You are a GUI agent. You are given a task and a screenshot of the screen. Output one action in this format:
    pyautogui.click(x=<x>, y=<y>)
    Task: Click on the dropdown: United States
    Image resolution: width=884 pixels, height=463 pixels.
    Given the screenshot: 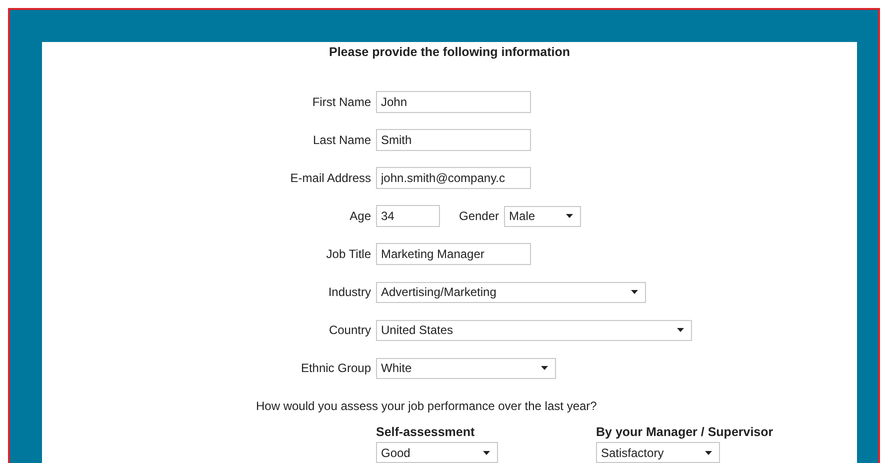 What is the action you would take?
    pyautogui.click(x=534, y=330)
    